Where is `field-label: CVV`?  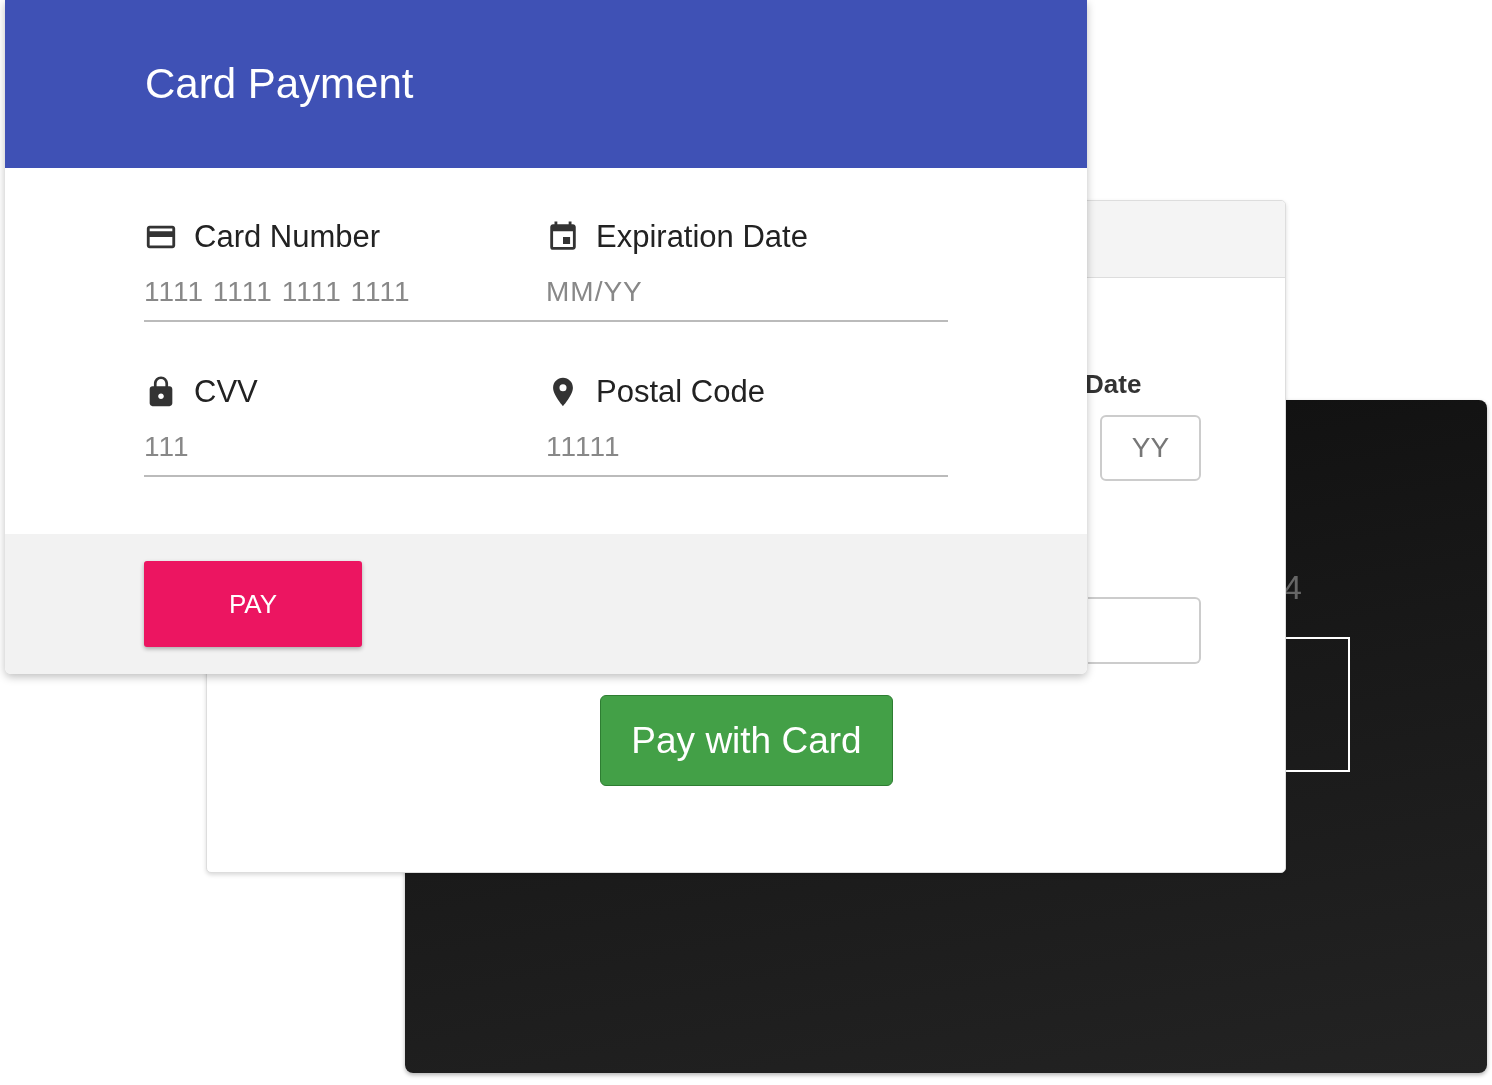
field-label: CVV is located at coordinates (226, 392).